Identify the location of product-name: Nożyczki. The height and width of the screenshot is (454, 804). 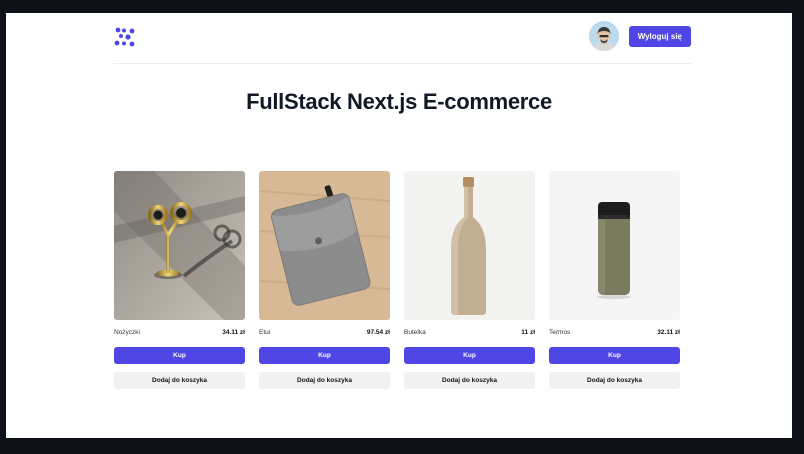
(127, 332).